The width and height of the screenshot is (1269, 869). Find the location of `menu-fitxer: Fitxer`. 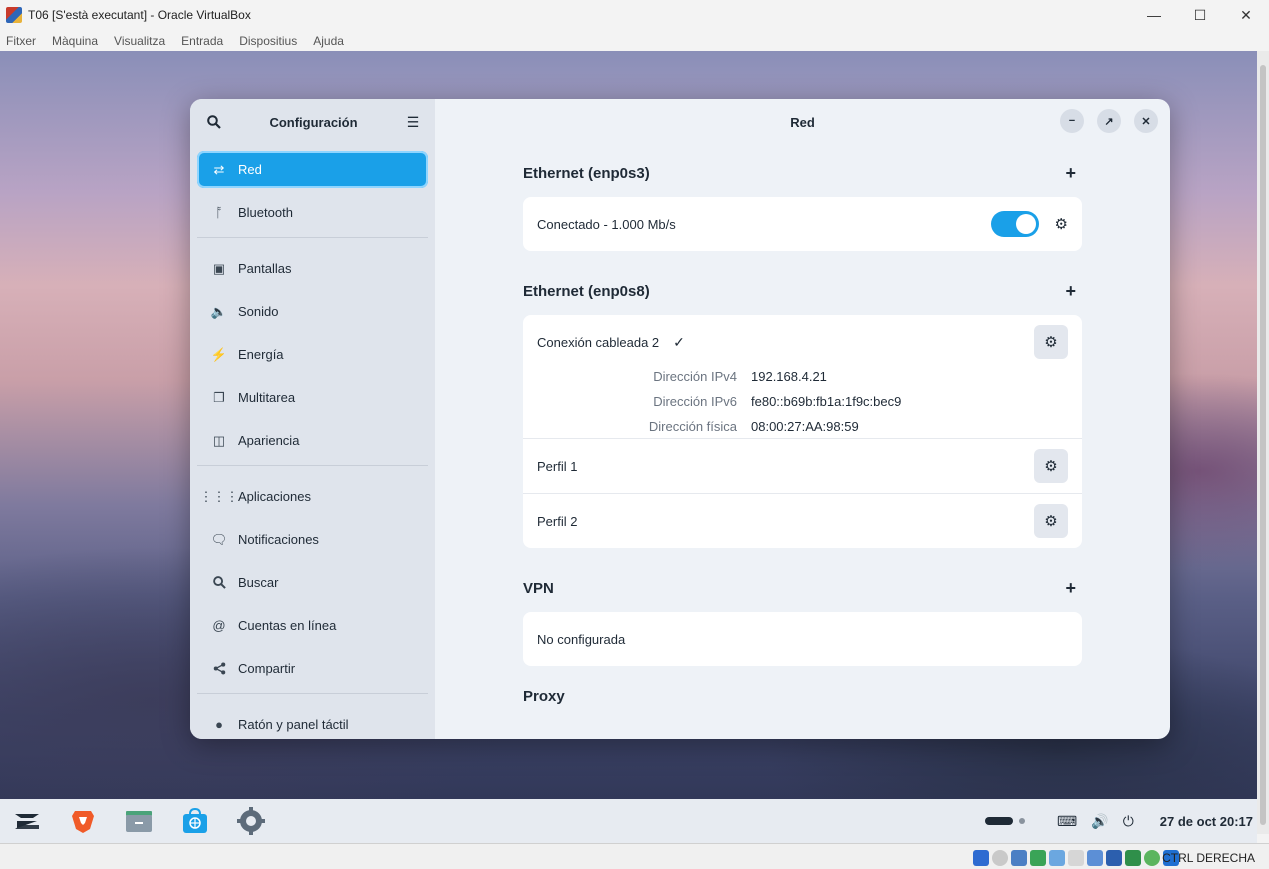

menu-fitxer: Fitxer is located at coordinates (21, 41).